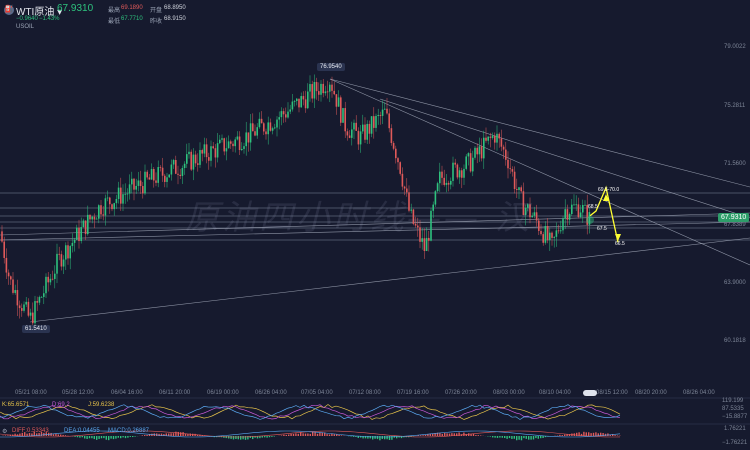 The height and width of the screenshot is (450, 750). What do you see at coordinates (132, 8) in the screenshot?
I see `high-value: 69.1890` at bounding box center [132, 8].